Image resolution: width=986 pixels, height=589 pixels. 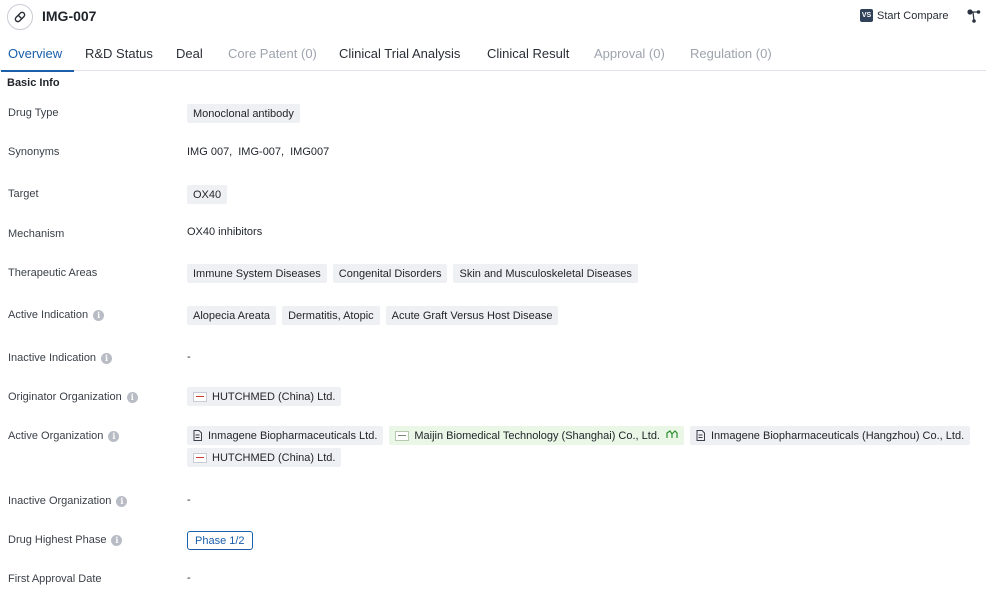 I want to click on label-active-org-text: Active Organization, so click(x=55, y=436).